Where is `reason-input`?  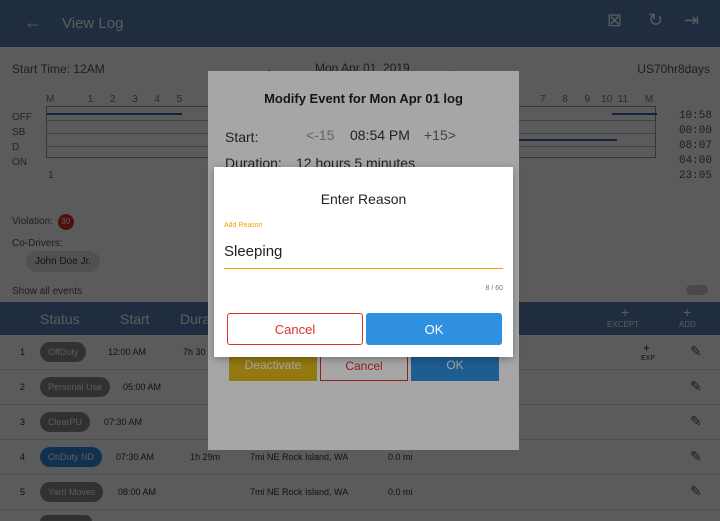 reason-input is located at coordinates (363, 255).